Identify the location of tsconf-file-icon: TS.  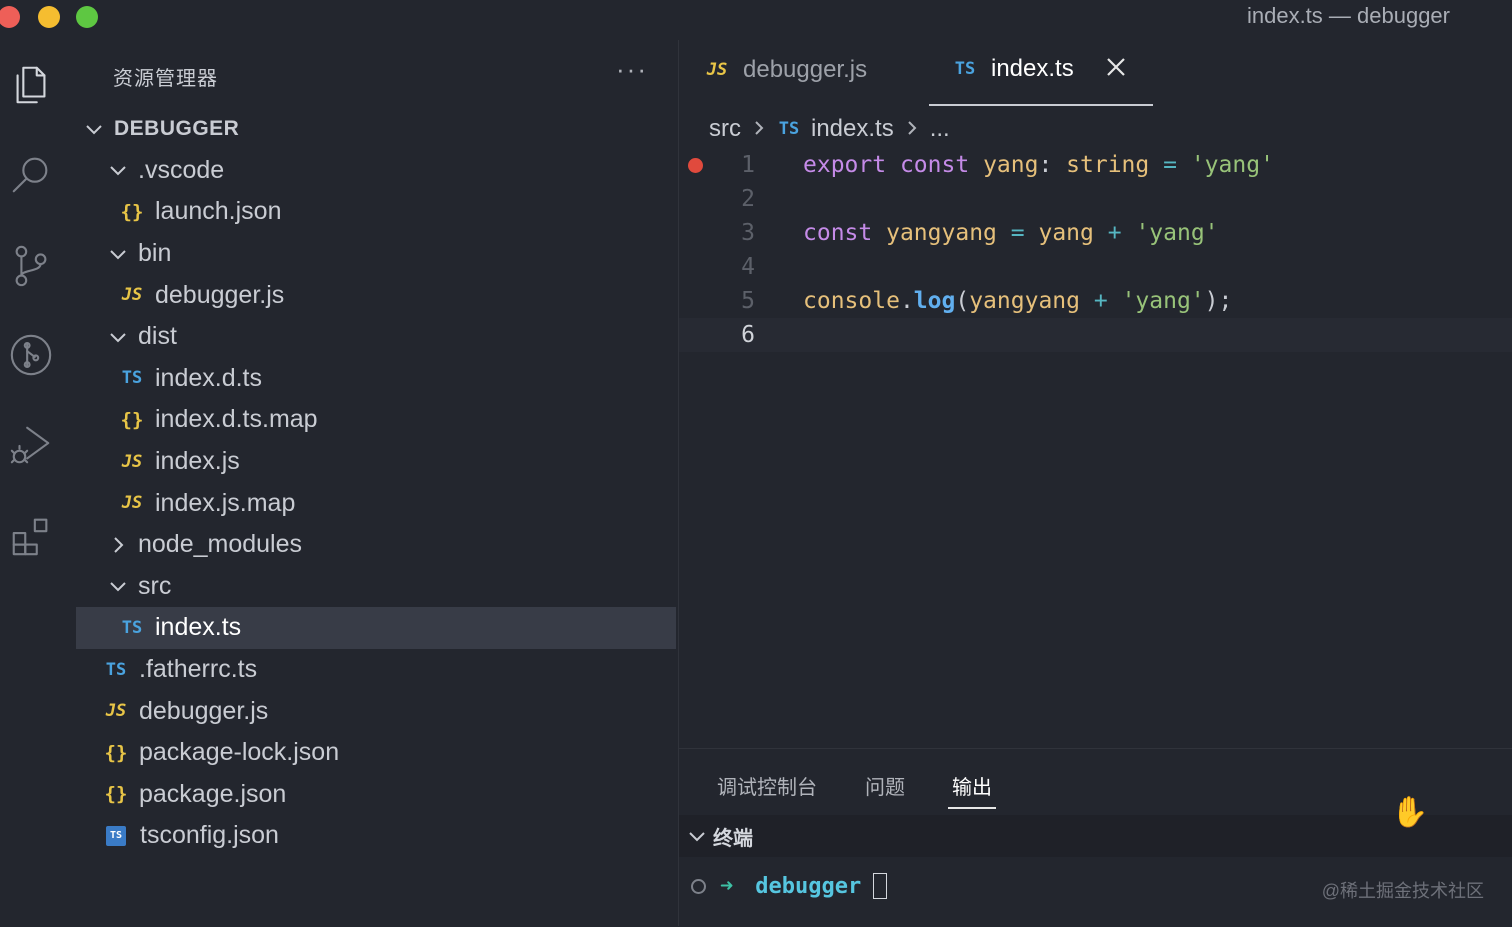
(116, 835).